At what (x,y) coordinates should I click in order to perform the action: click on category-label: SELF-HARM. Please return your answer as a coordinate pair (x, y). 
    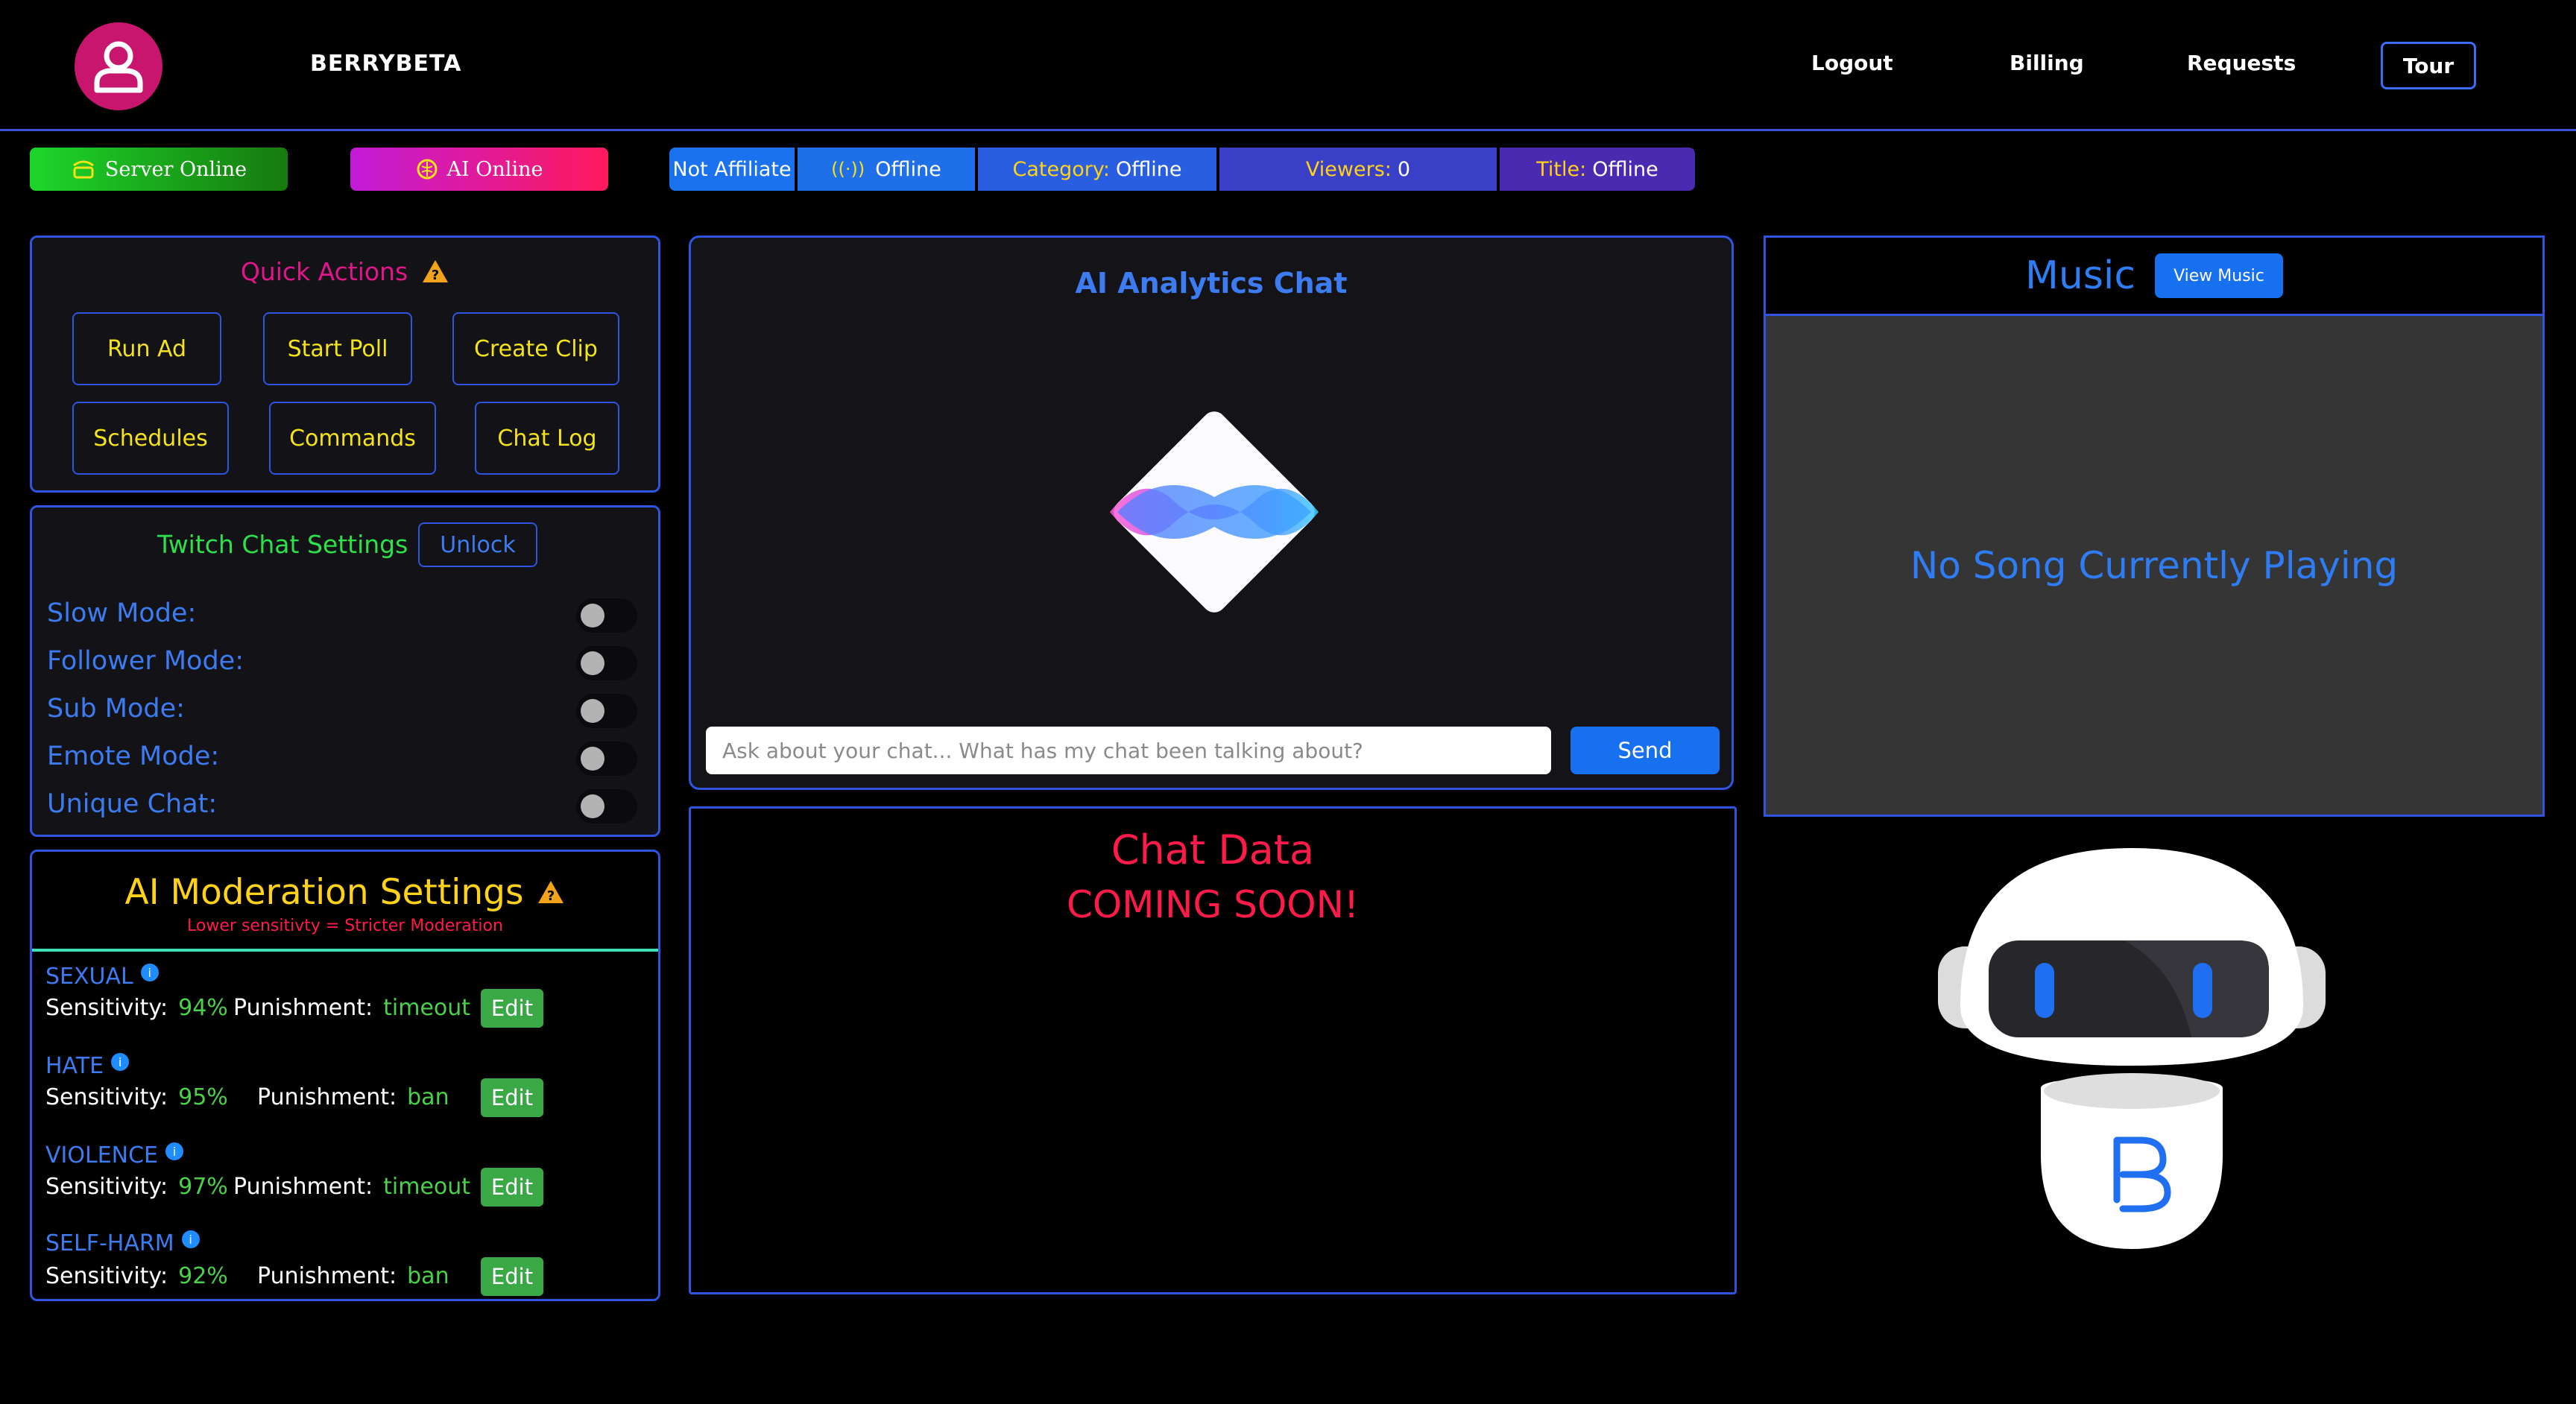
    Looking at the image, I should click on (110, 1243).